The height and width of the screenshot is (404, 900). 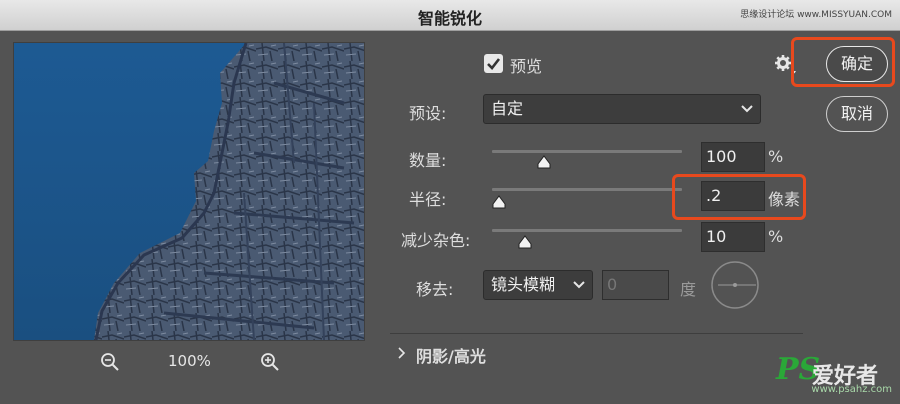 I want to click on watermark-text: 思缘设计论坛 www.MISSYUAN.COM, so click(x=816, y=15).